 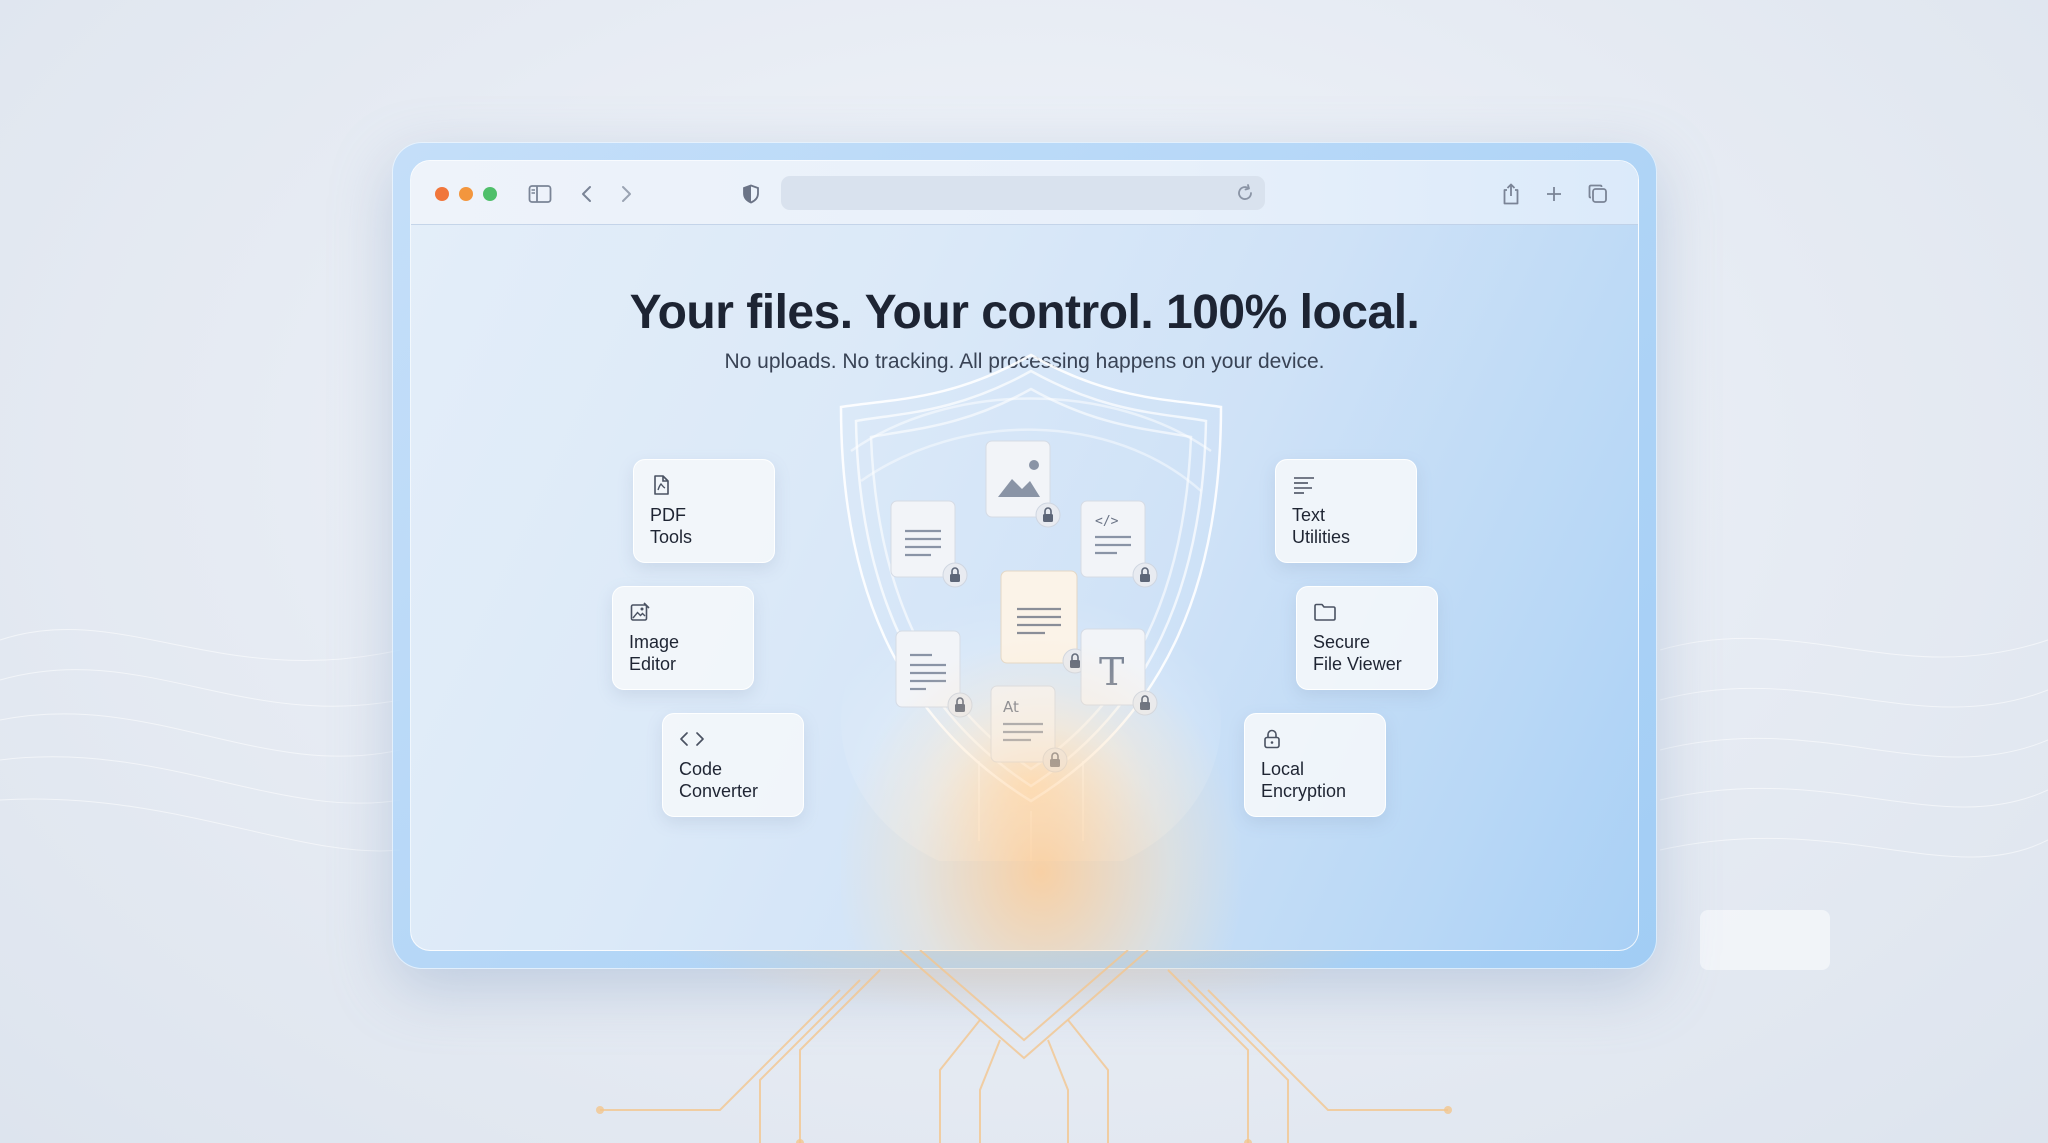 What do you see at coordinates (1011, 707) in the screenshot?
I see `svg-text: At` at bounding box center [1011, 707].